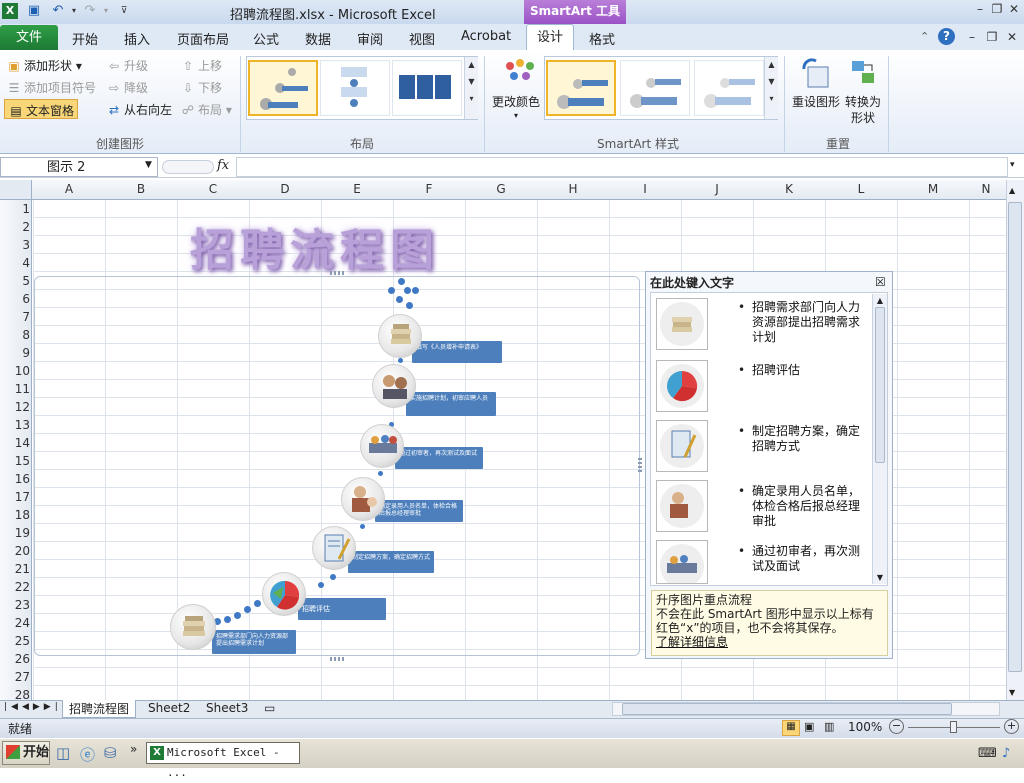 This screenshot has width=1024, height=783. I want to click on tray-volume-icon: ♪, so click(1006, 753).